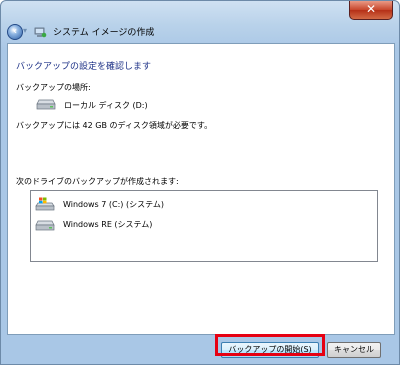 The height and width of the screenshot is (365, 400). What do you see at coordinates (15, 32) in the screenshot?
I see `back-button: ‹` at bounding box center [15, 32].